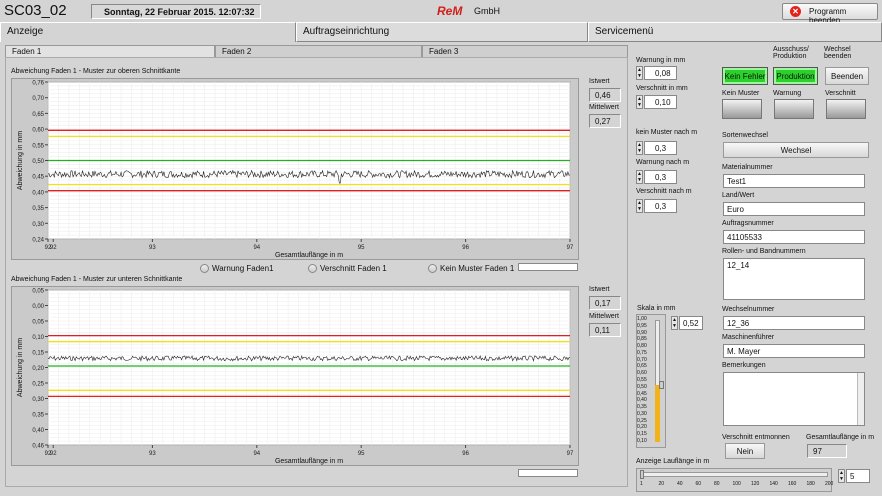 The height and width of the screenshot is (496, 882). I want to click on laufl-ticks: 1 20 40 60 80 100 120 140 160 180 200, so click(736, 486).